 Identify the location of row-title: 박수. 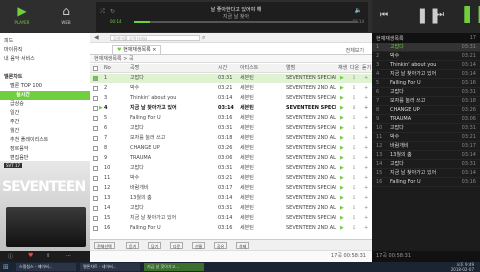
(173, 178).